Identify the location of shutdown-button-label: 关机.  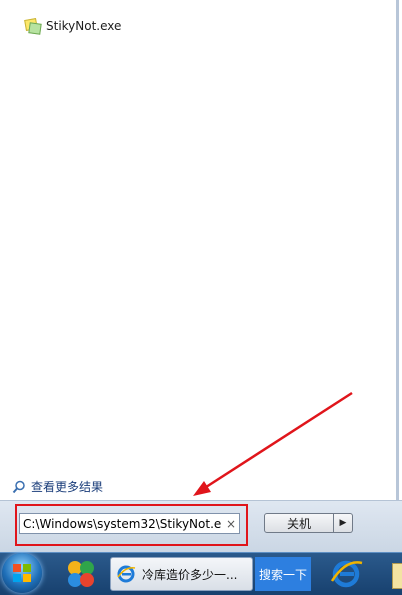
(298, 523).